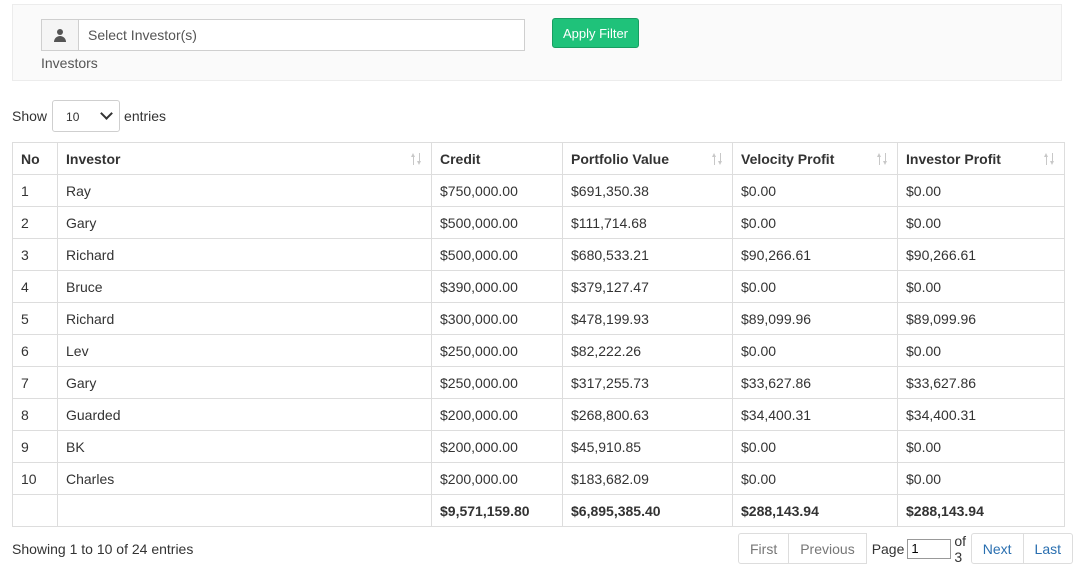  I want to click on first-page-button: First, so click(764, 548).